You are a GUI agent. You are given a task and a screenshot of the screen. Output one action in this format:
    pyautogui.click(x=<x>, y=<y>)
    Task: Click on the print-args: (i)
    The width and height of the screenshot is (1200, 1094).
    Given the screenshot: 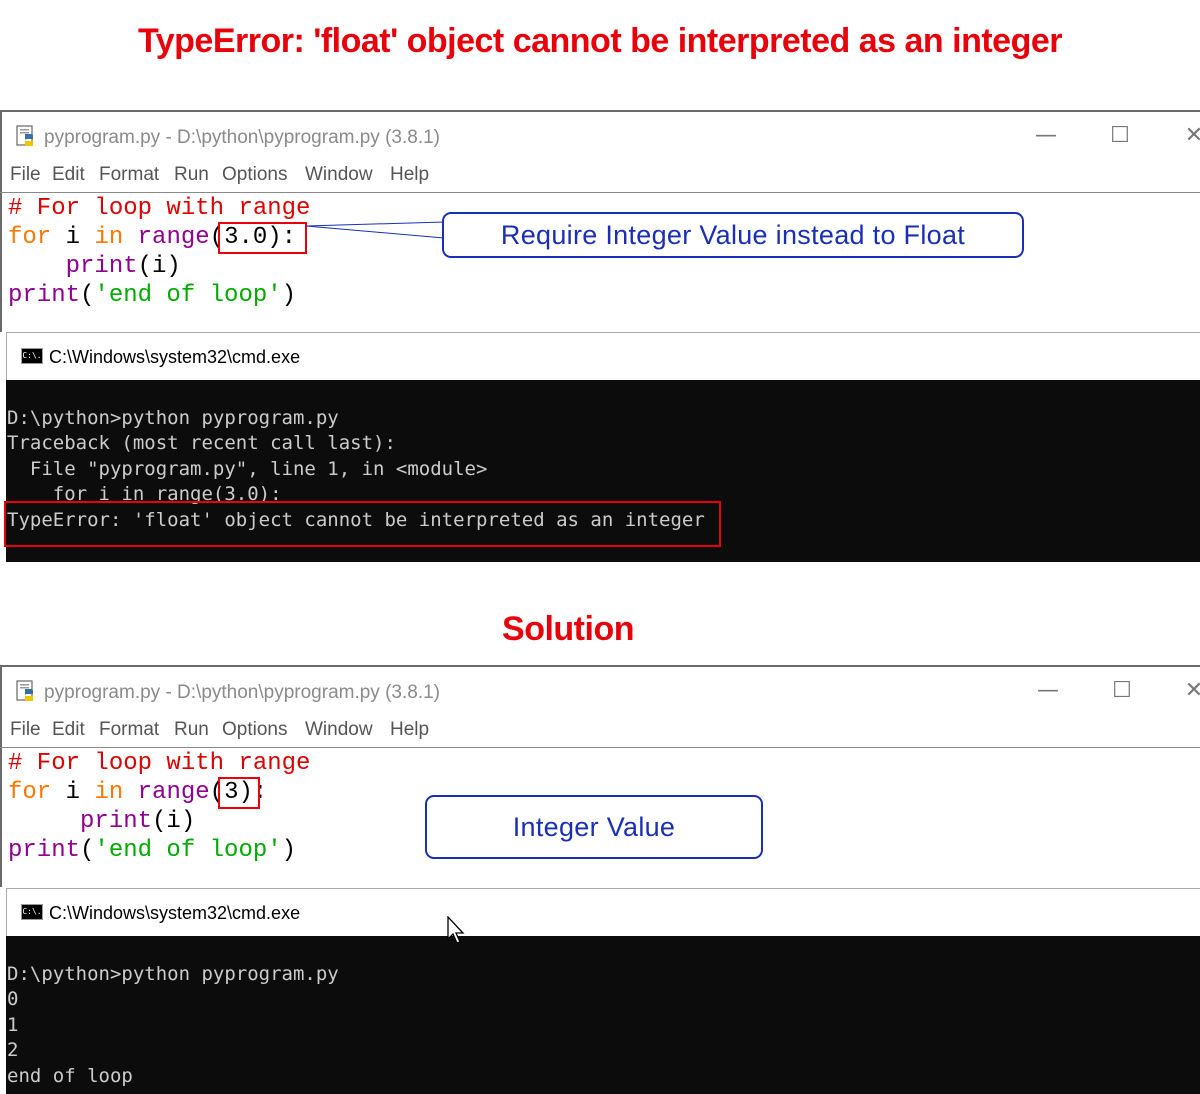 What is the action you would take?
    pyautogui.click(x=174, y=821)
    